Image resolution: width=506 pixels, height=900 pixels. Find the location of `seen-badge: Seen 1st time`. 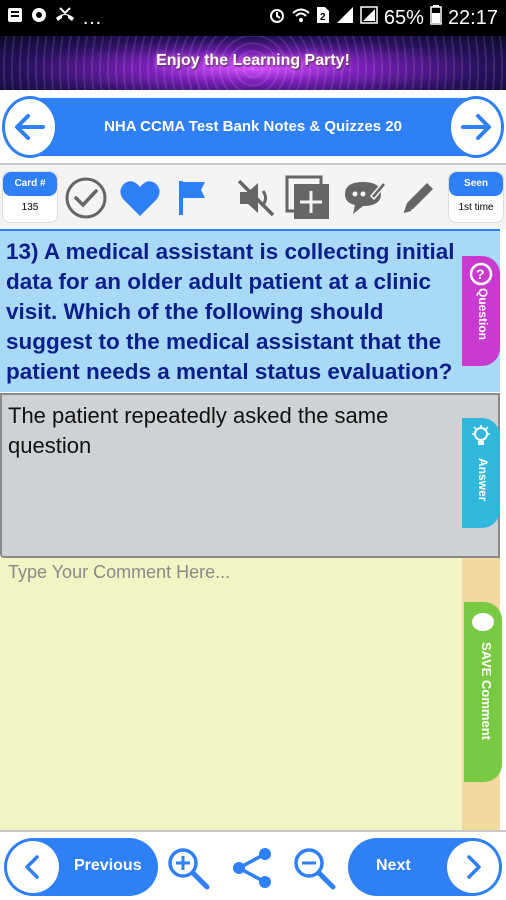

seen-badge: Seen 1st time is located at coordinates (476, 197).